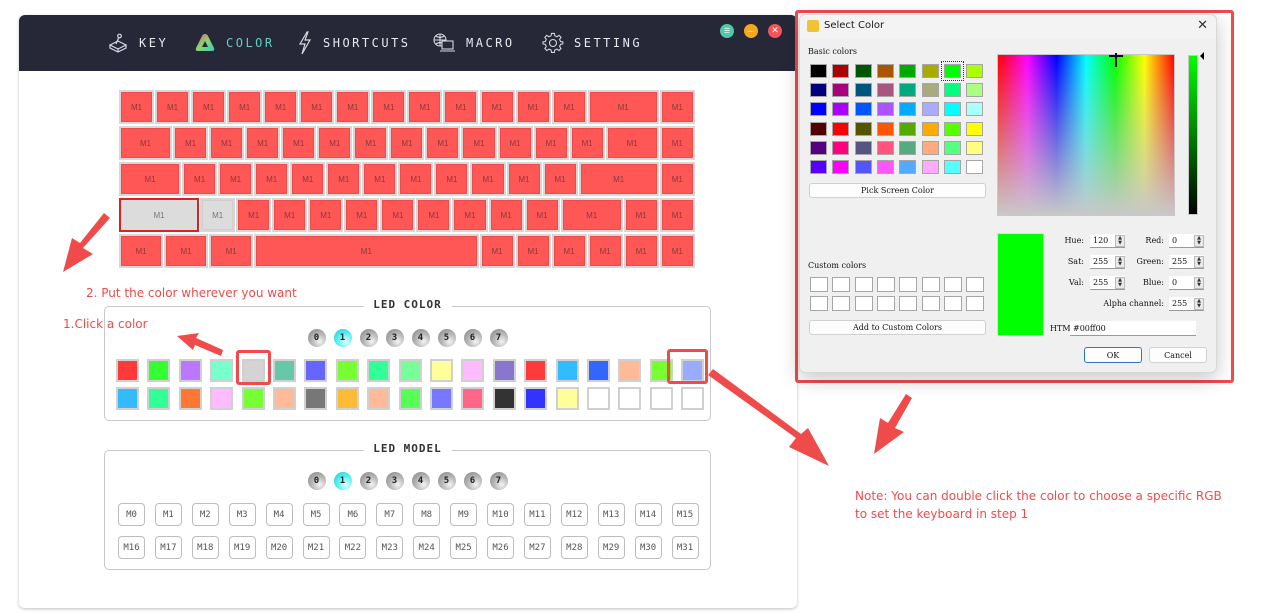 This screenshot has width=1280, height=616. What do you see at coordinates (242, 547) in the screenshot?
I see `led-mode-button: M19` at bounding box center [242, 547].